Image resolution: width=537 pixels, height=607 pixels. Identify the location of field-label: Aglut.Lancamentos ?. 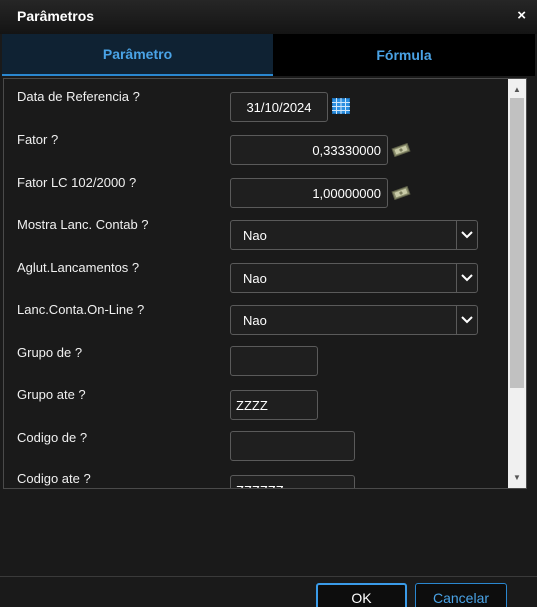
(78, 267).